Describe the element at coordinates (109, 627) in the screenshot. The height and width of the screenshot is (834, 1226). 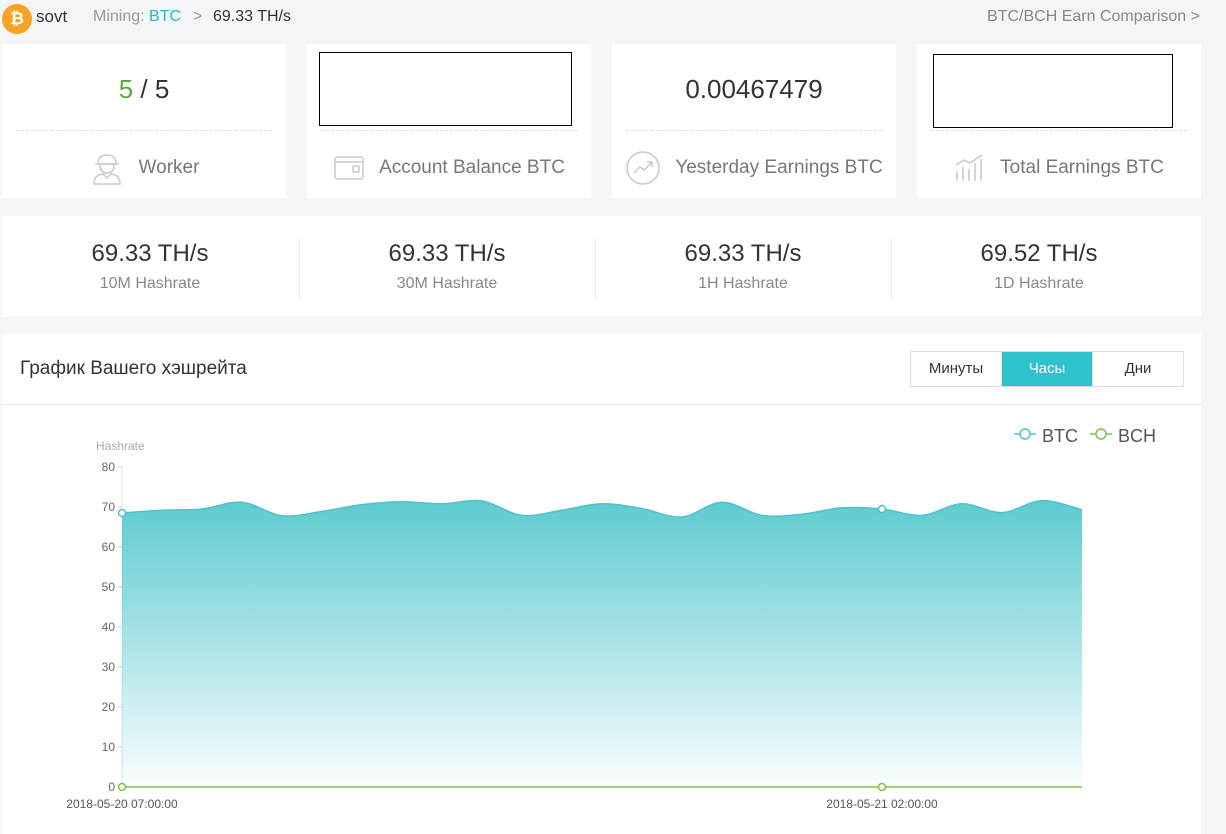
I see `y-tick-label: 40` at that location.